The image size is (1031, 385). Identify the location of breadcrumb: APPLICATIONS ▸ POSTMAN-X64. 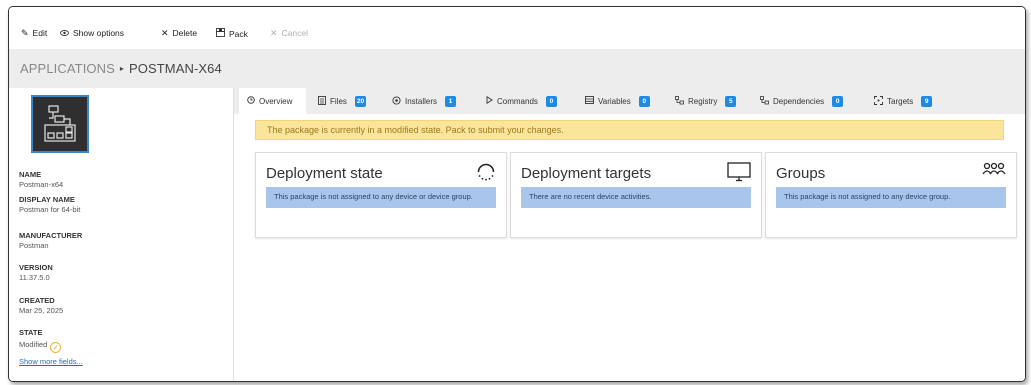
(121, 68).